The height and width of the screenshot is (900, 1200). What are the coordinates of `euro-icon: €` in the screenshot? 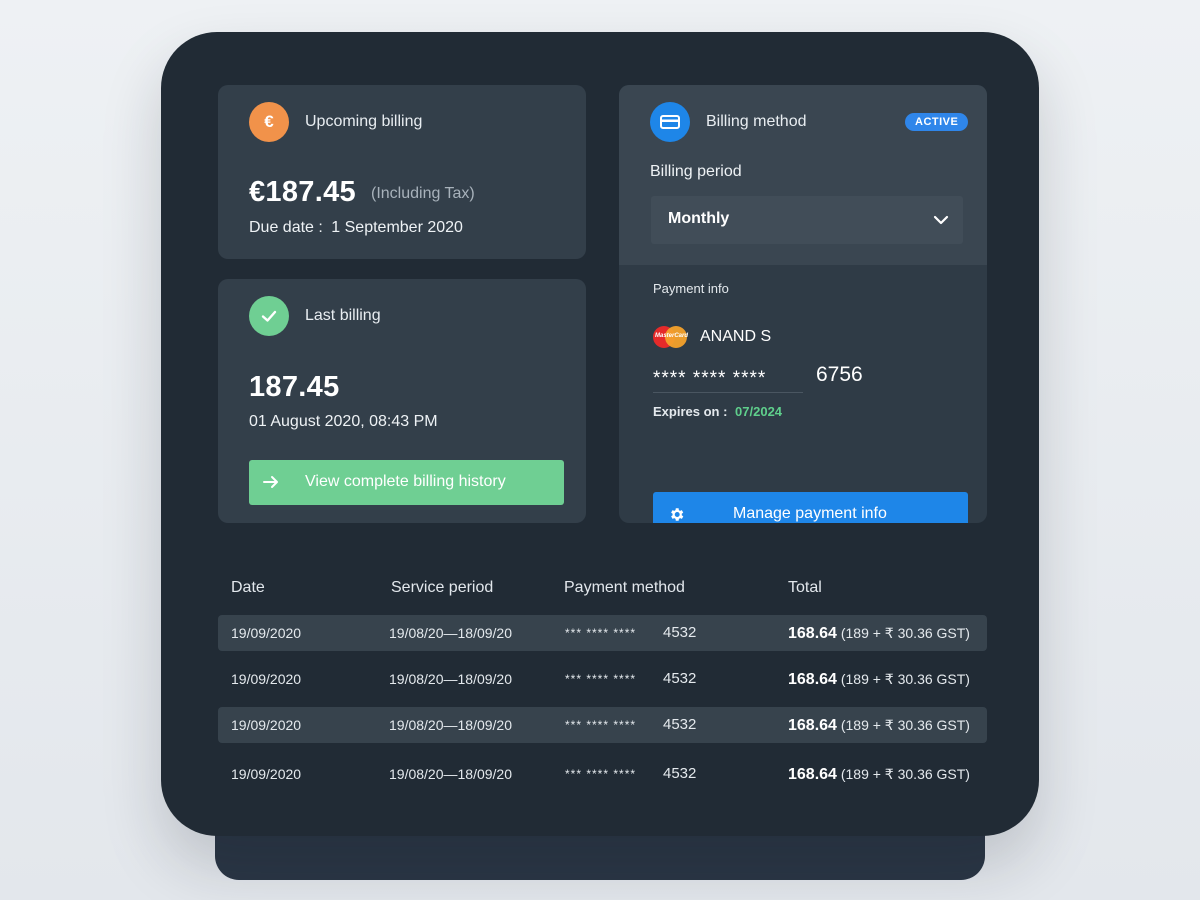 It's located at (269, 122).